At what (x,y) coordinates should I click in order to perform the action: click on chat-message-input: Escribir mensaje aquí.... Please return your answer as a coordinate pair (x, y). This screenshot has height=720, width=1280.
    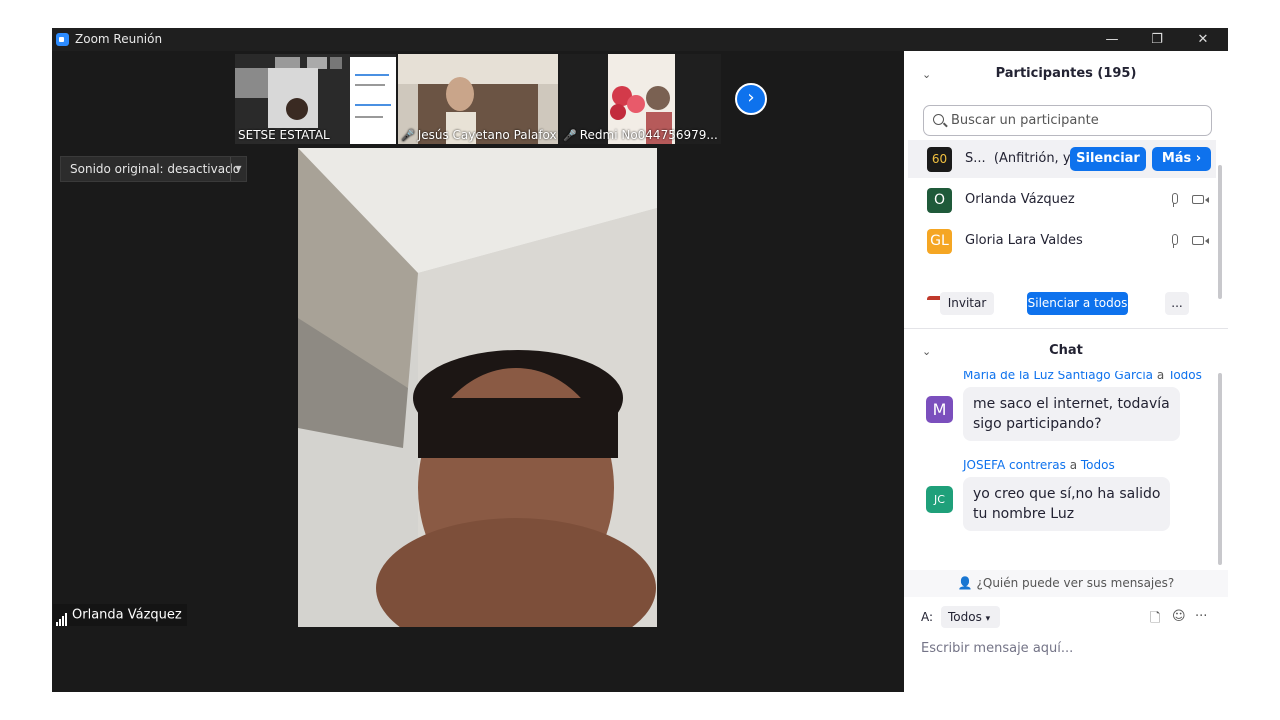
    Looking at the image, I should click on (997, 648).